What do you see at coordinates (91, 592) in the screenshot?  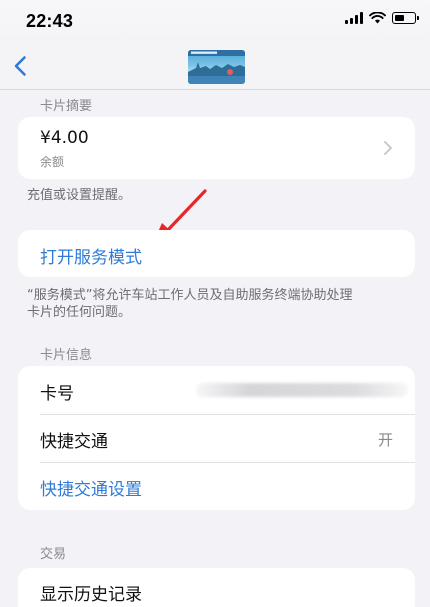 I see `show-history-label: 显示历史记录` at bounding box center [91, 592].